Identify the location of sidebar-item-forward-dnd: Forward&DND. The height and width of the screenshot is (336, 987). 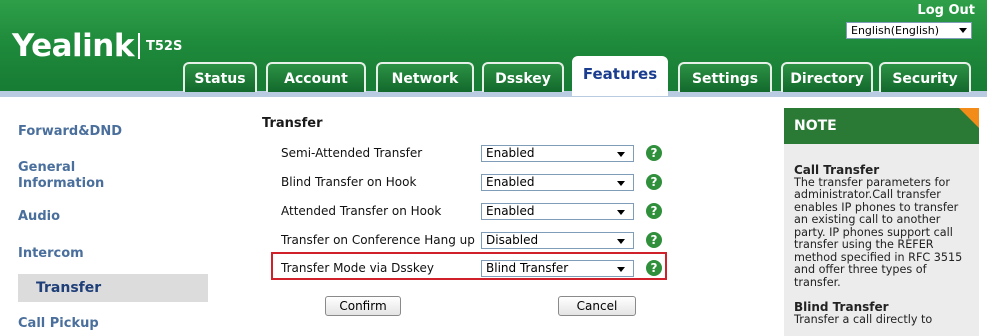
(113, 131).